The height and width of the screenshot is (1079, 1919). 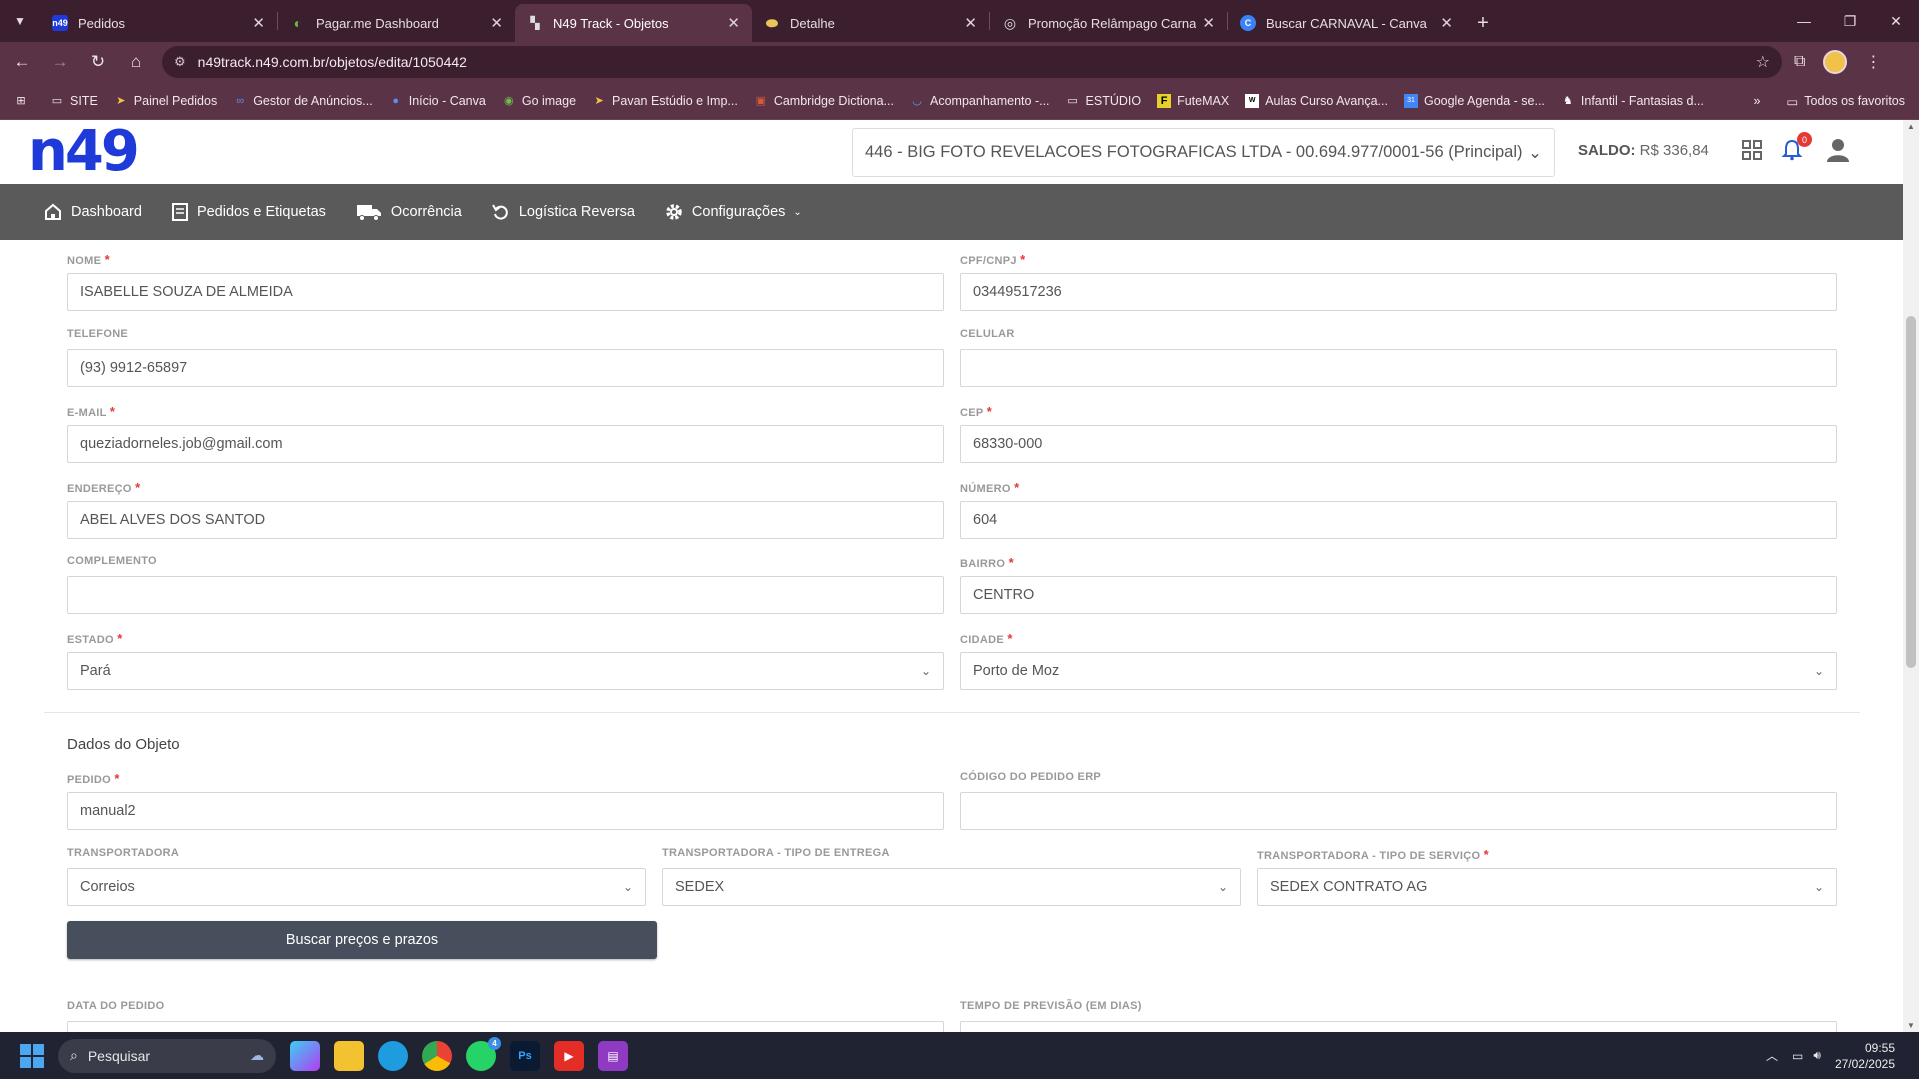 I want to click on minimize-icon: —, so click(x=1804, y=21).